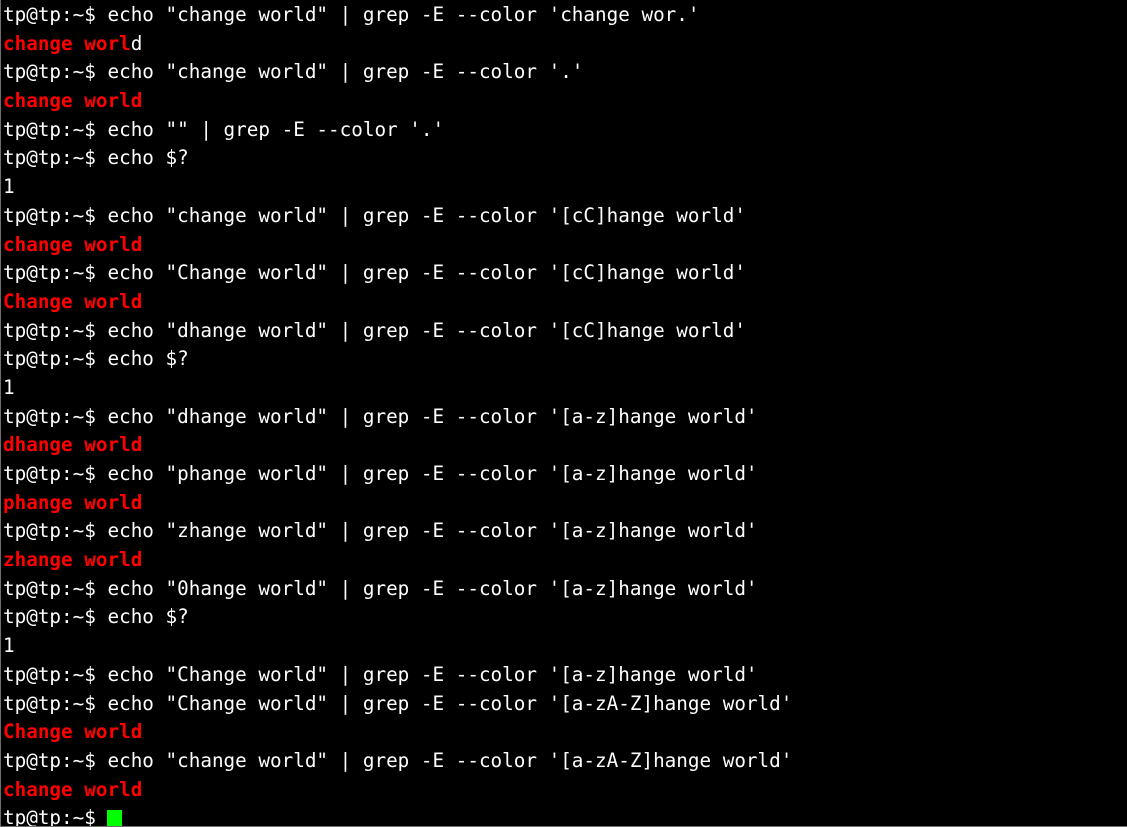 This screenshot has width=1127, height=827. I want to click on terminal-prompt-line: tp@tp:~$, so click(565, 815).